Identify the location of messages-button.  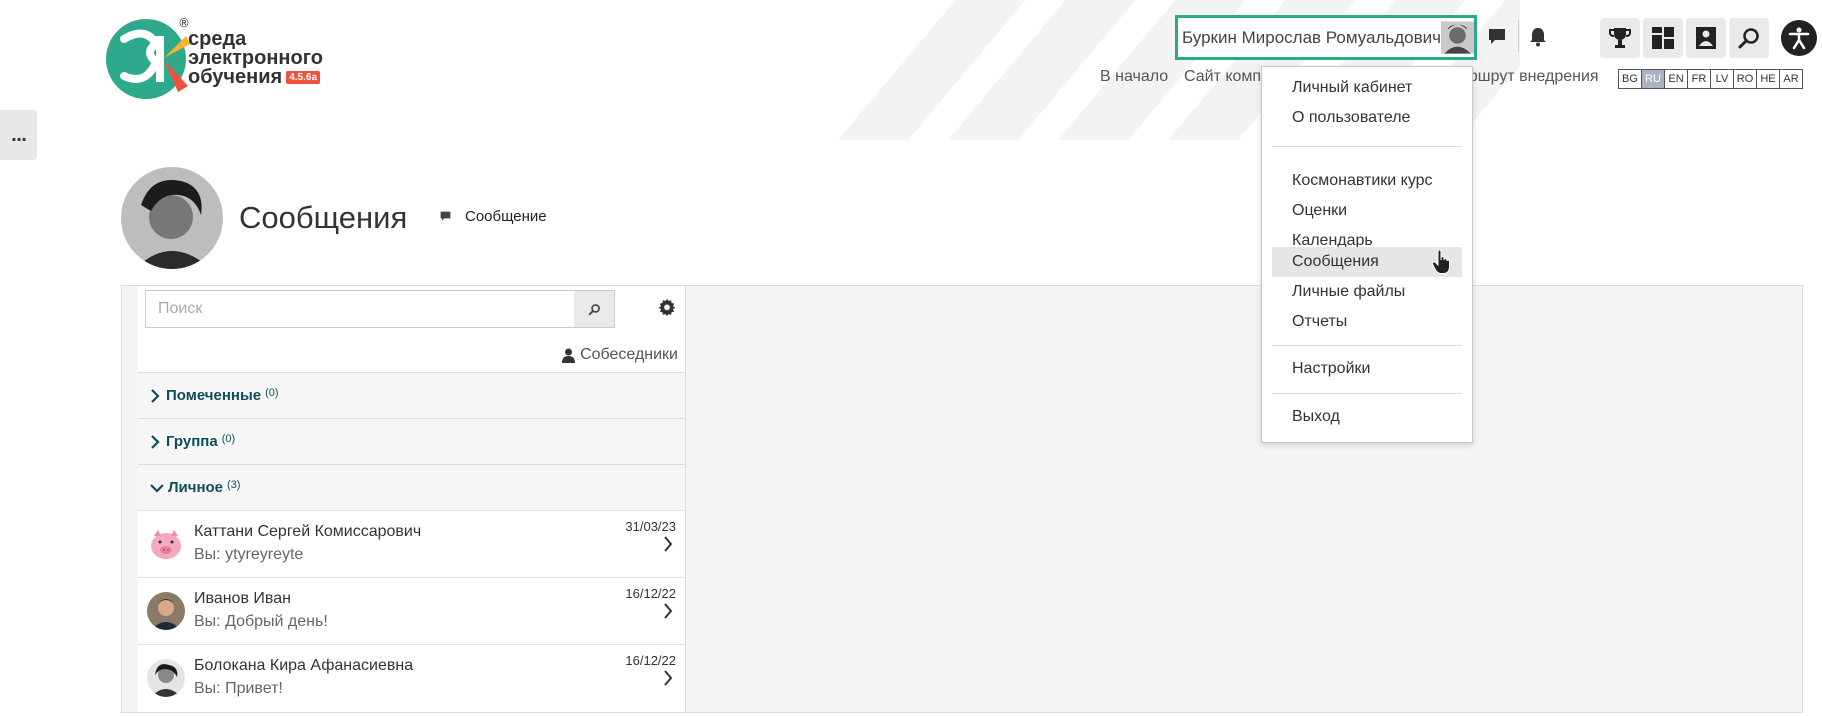
(1497, 37).